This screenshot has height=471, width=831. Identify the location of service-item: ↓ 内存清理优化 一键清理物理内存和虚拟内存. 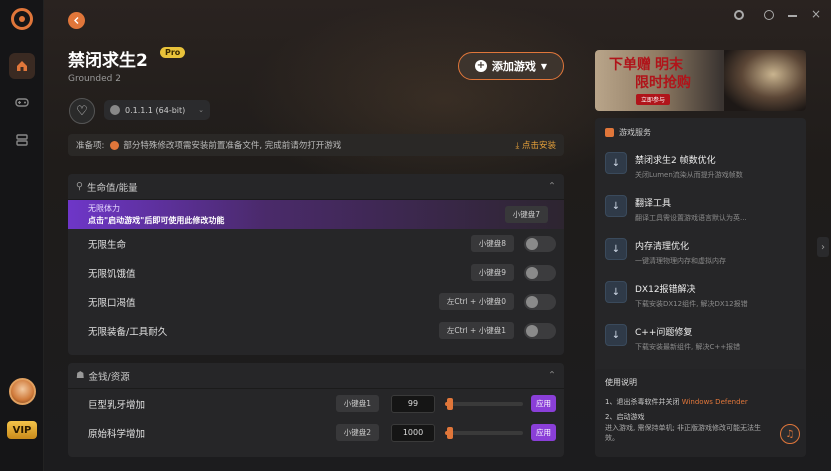
(700, 253).